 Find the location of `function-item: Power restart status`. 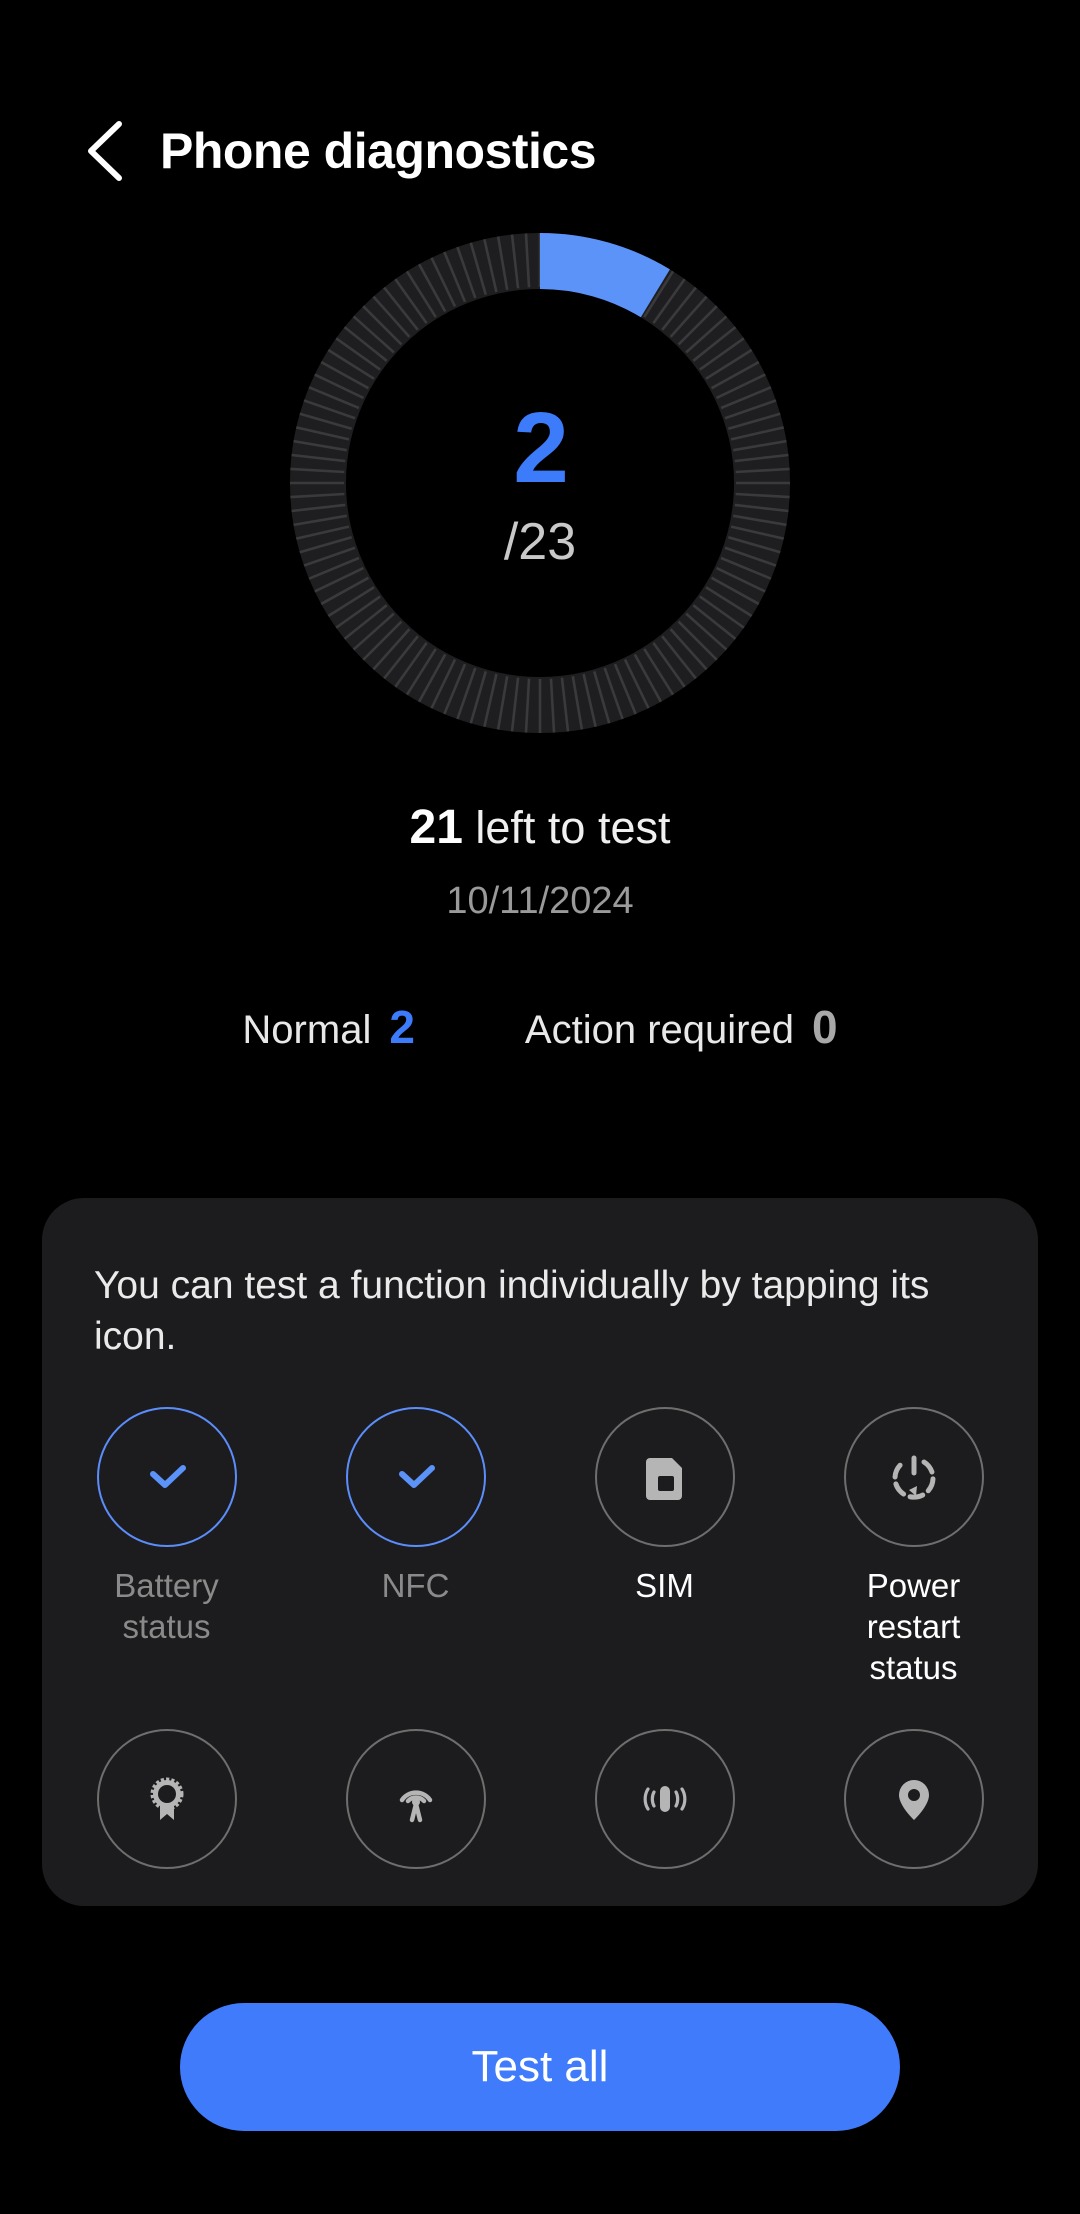

function-item: Power restart status is located at coordinates (913, 1547).